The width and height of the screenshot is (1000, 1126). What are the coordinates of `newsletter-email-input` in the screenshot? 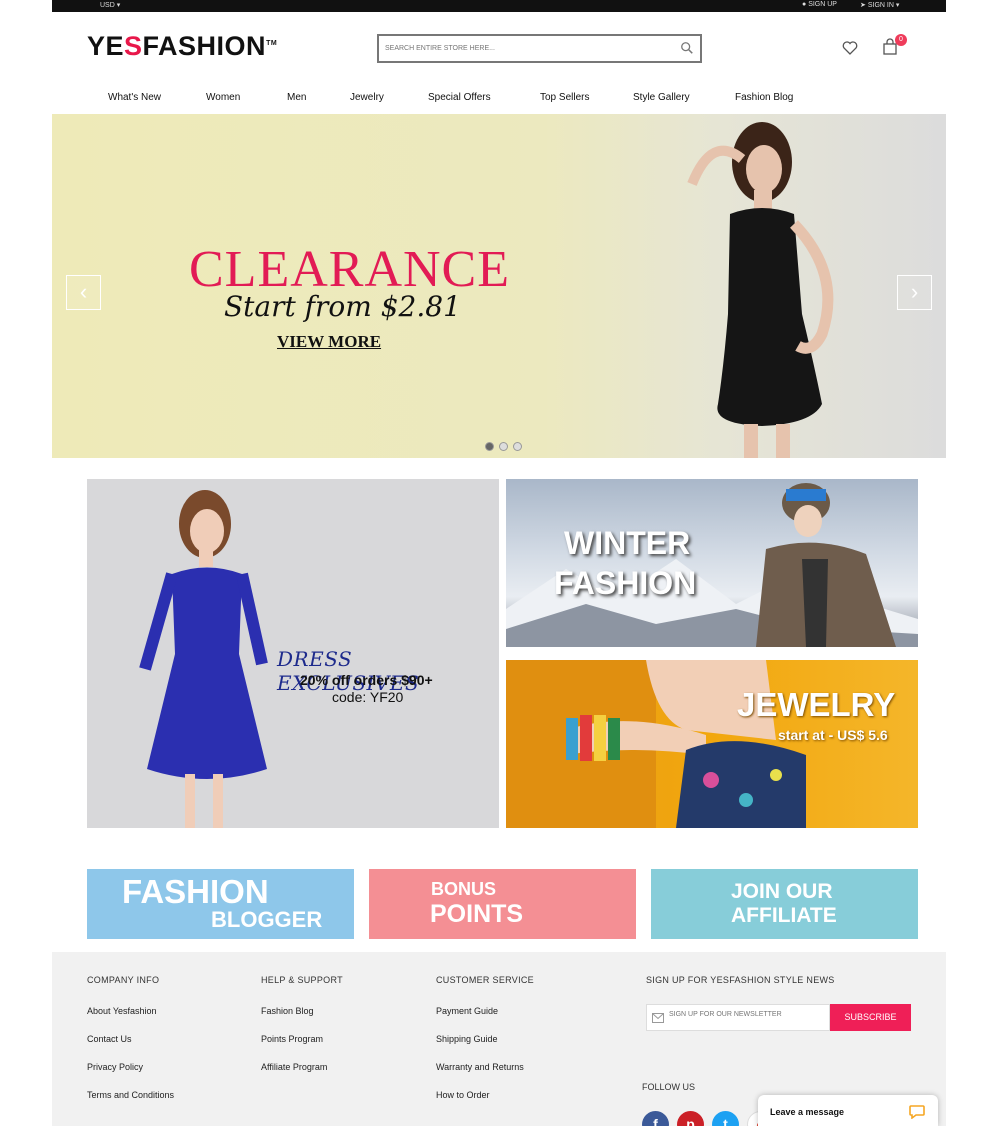 It's located at (746, 1014).